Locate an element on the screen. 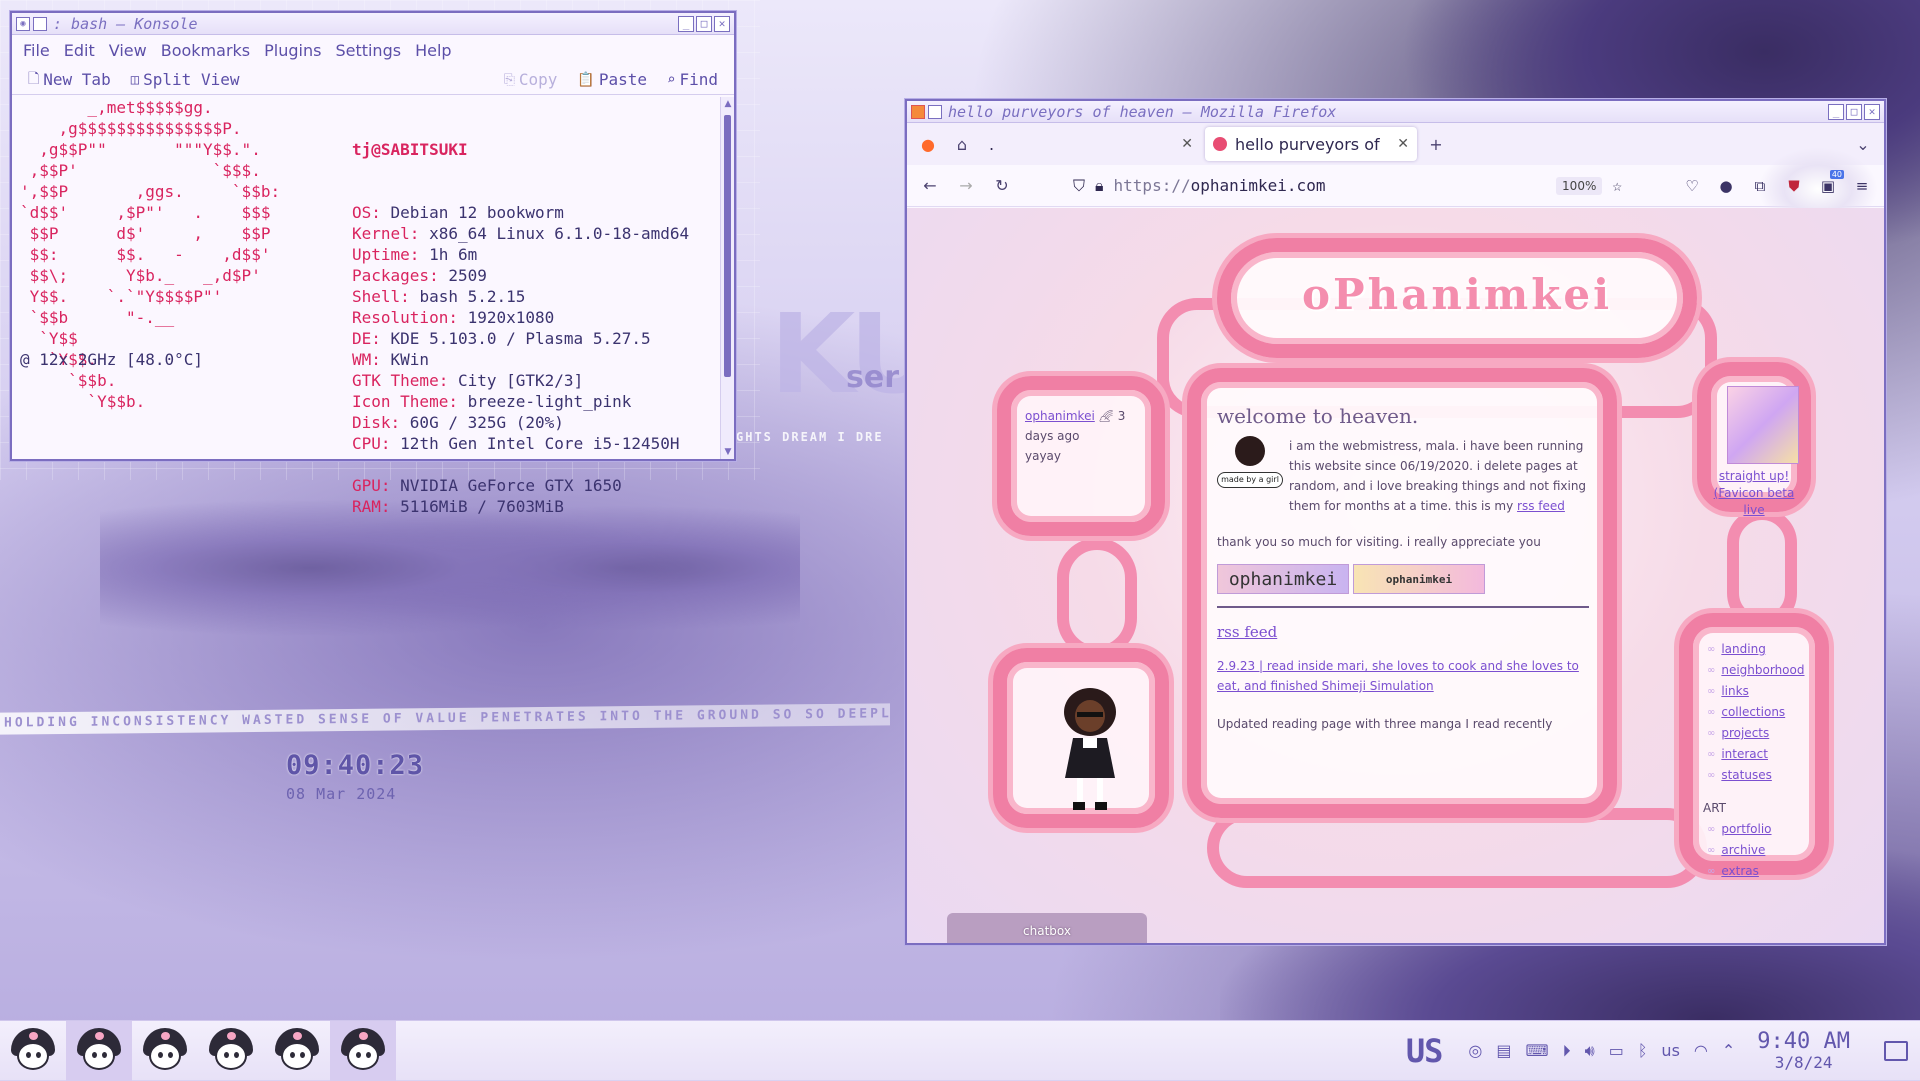 This screenshot has width=1920, height=1081. nav-link: statuses is located at coordinates (1746, 775).